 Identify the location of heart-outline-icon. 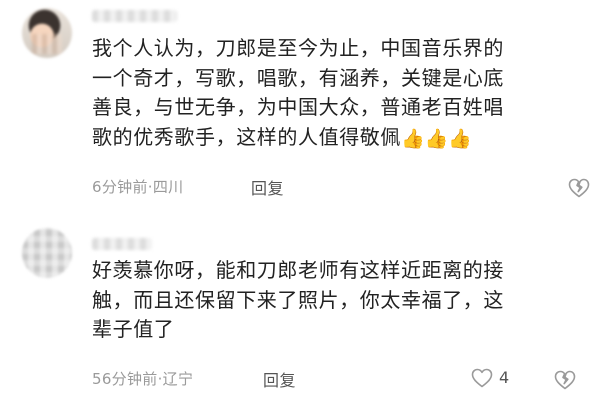
(482, 378).